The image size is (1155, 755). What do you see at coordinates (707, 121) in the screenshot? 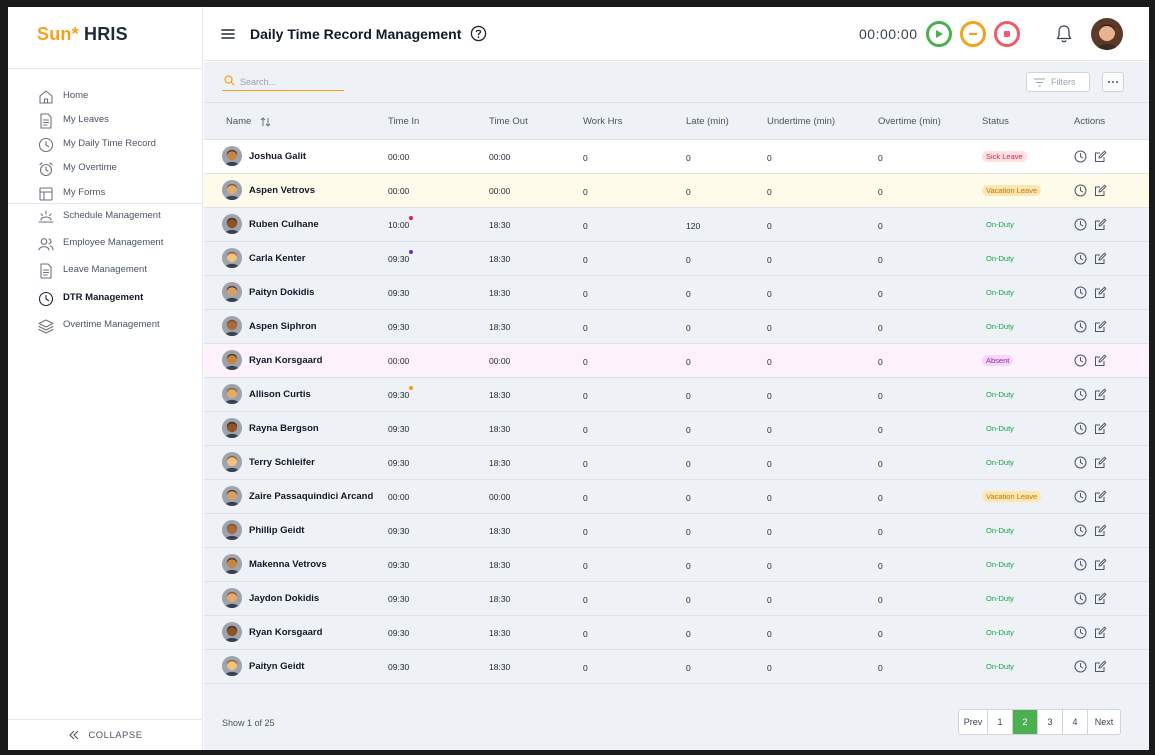
I see `column-header-late-min: Late (min)` at bounding box center [707, 121].